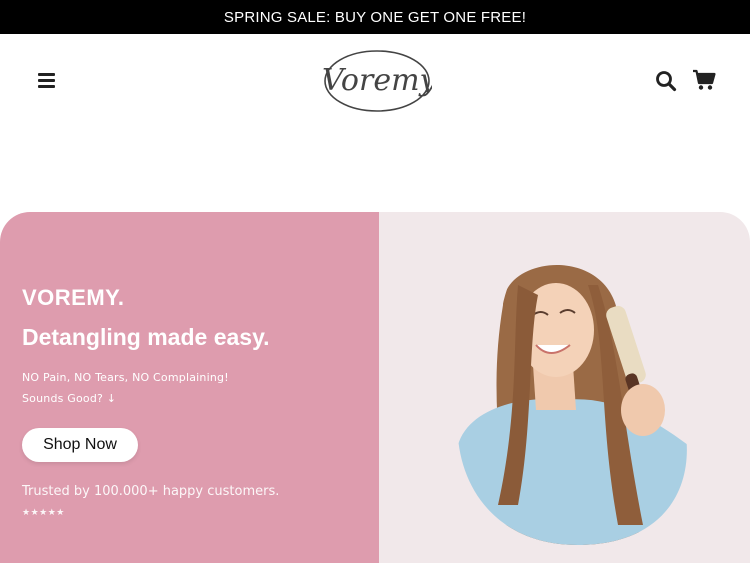 This screenshot has height=563, width=750. Describe the element at coordinates (80, 445) in the screenshot. I see `shop-now-button: Shop Now` at that location.